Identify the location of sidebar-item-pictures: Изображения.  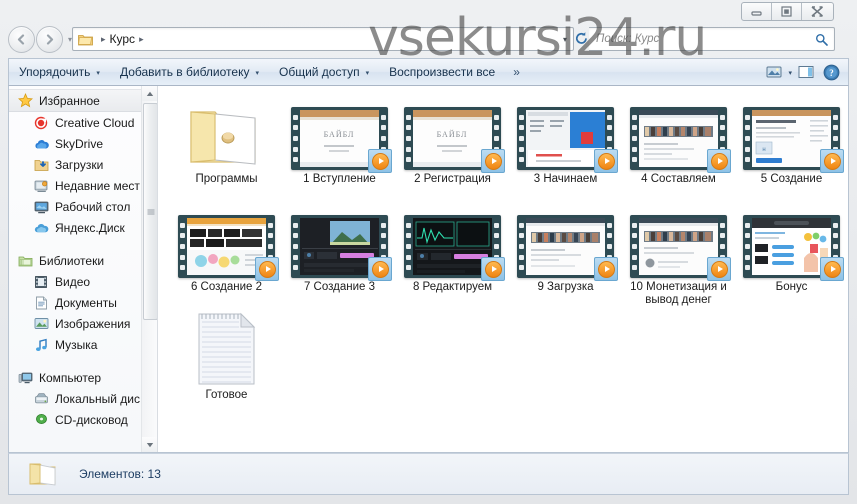
(83, 323).